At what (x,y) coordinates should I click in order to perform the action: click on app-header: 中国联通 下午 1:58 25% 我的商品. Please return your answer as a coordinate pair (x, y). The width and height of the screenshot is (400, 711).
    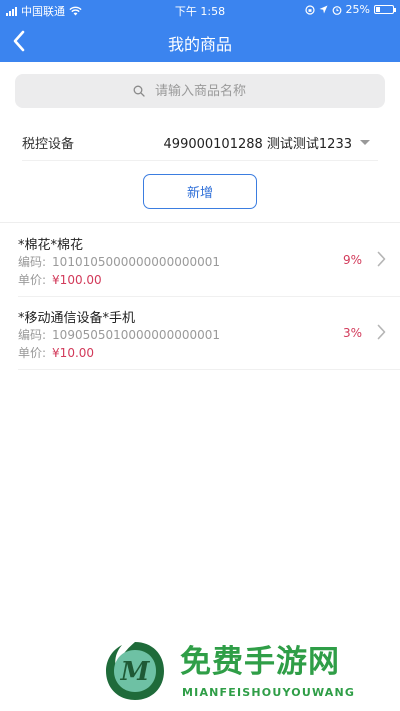
    Looking at the image, I should click on (200, 31).